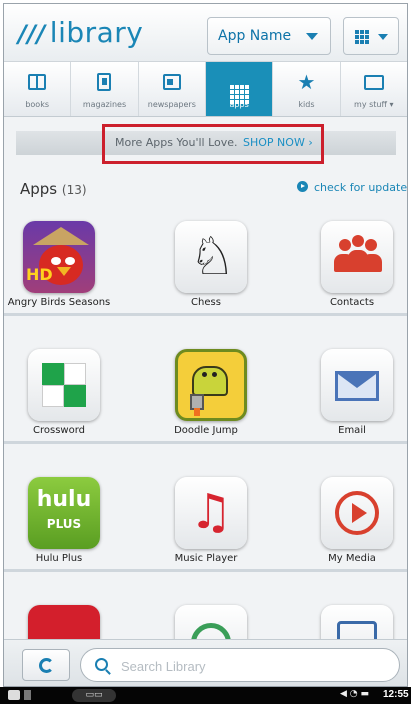  What do you see at coordinates (37, 104) in the screenshot?
I see `tab-label: books` at bounding box center [37, 104].